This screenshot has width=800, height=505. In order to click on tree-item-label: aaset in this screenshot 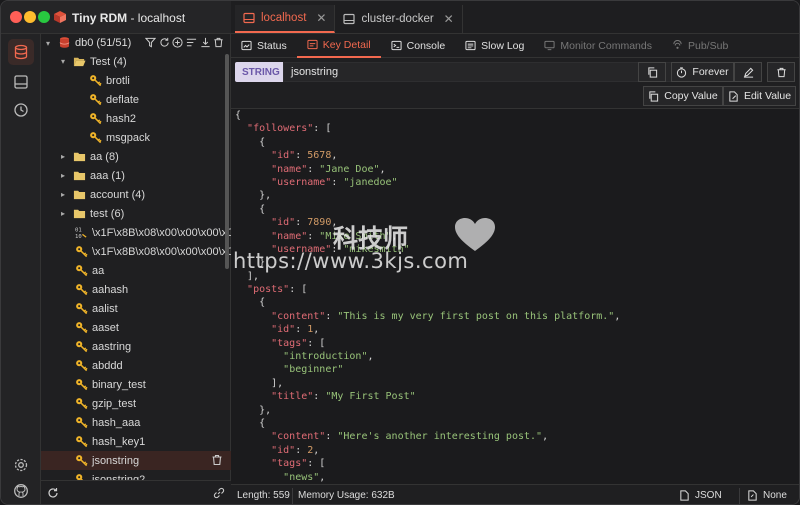, I will do `click(105, 327)`.